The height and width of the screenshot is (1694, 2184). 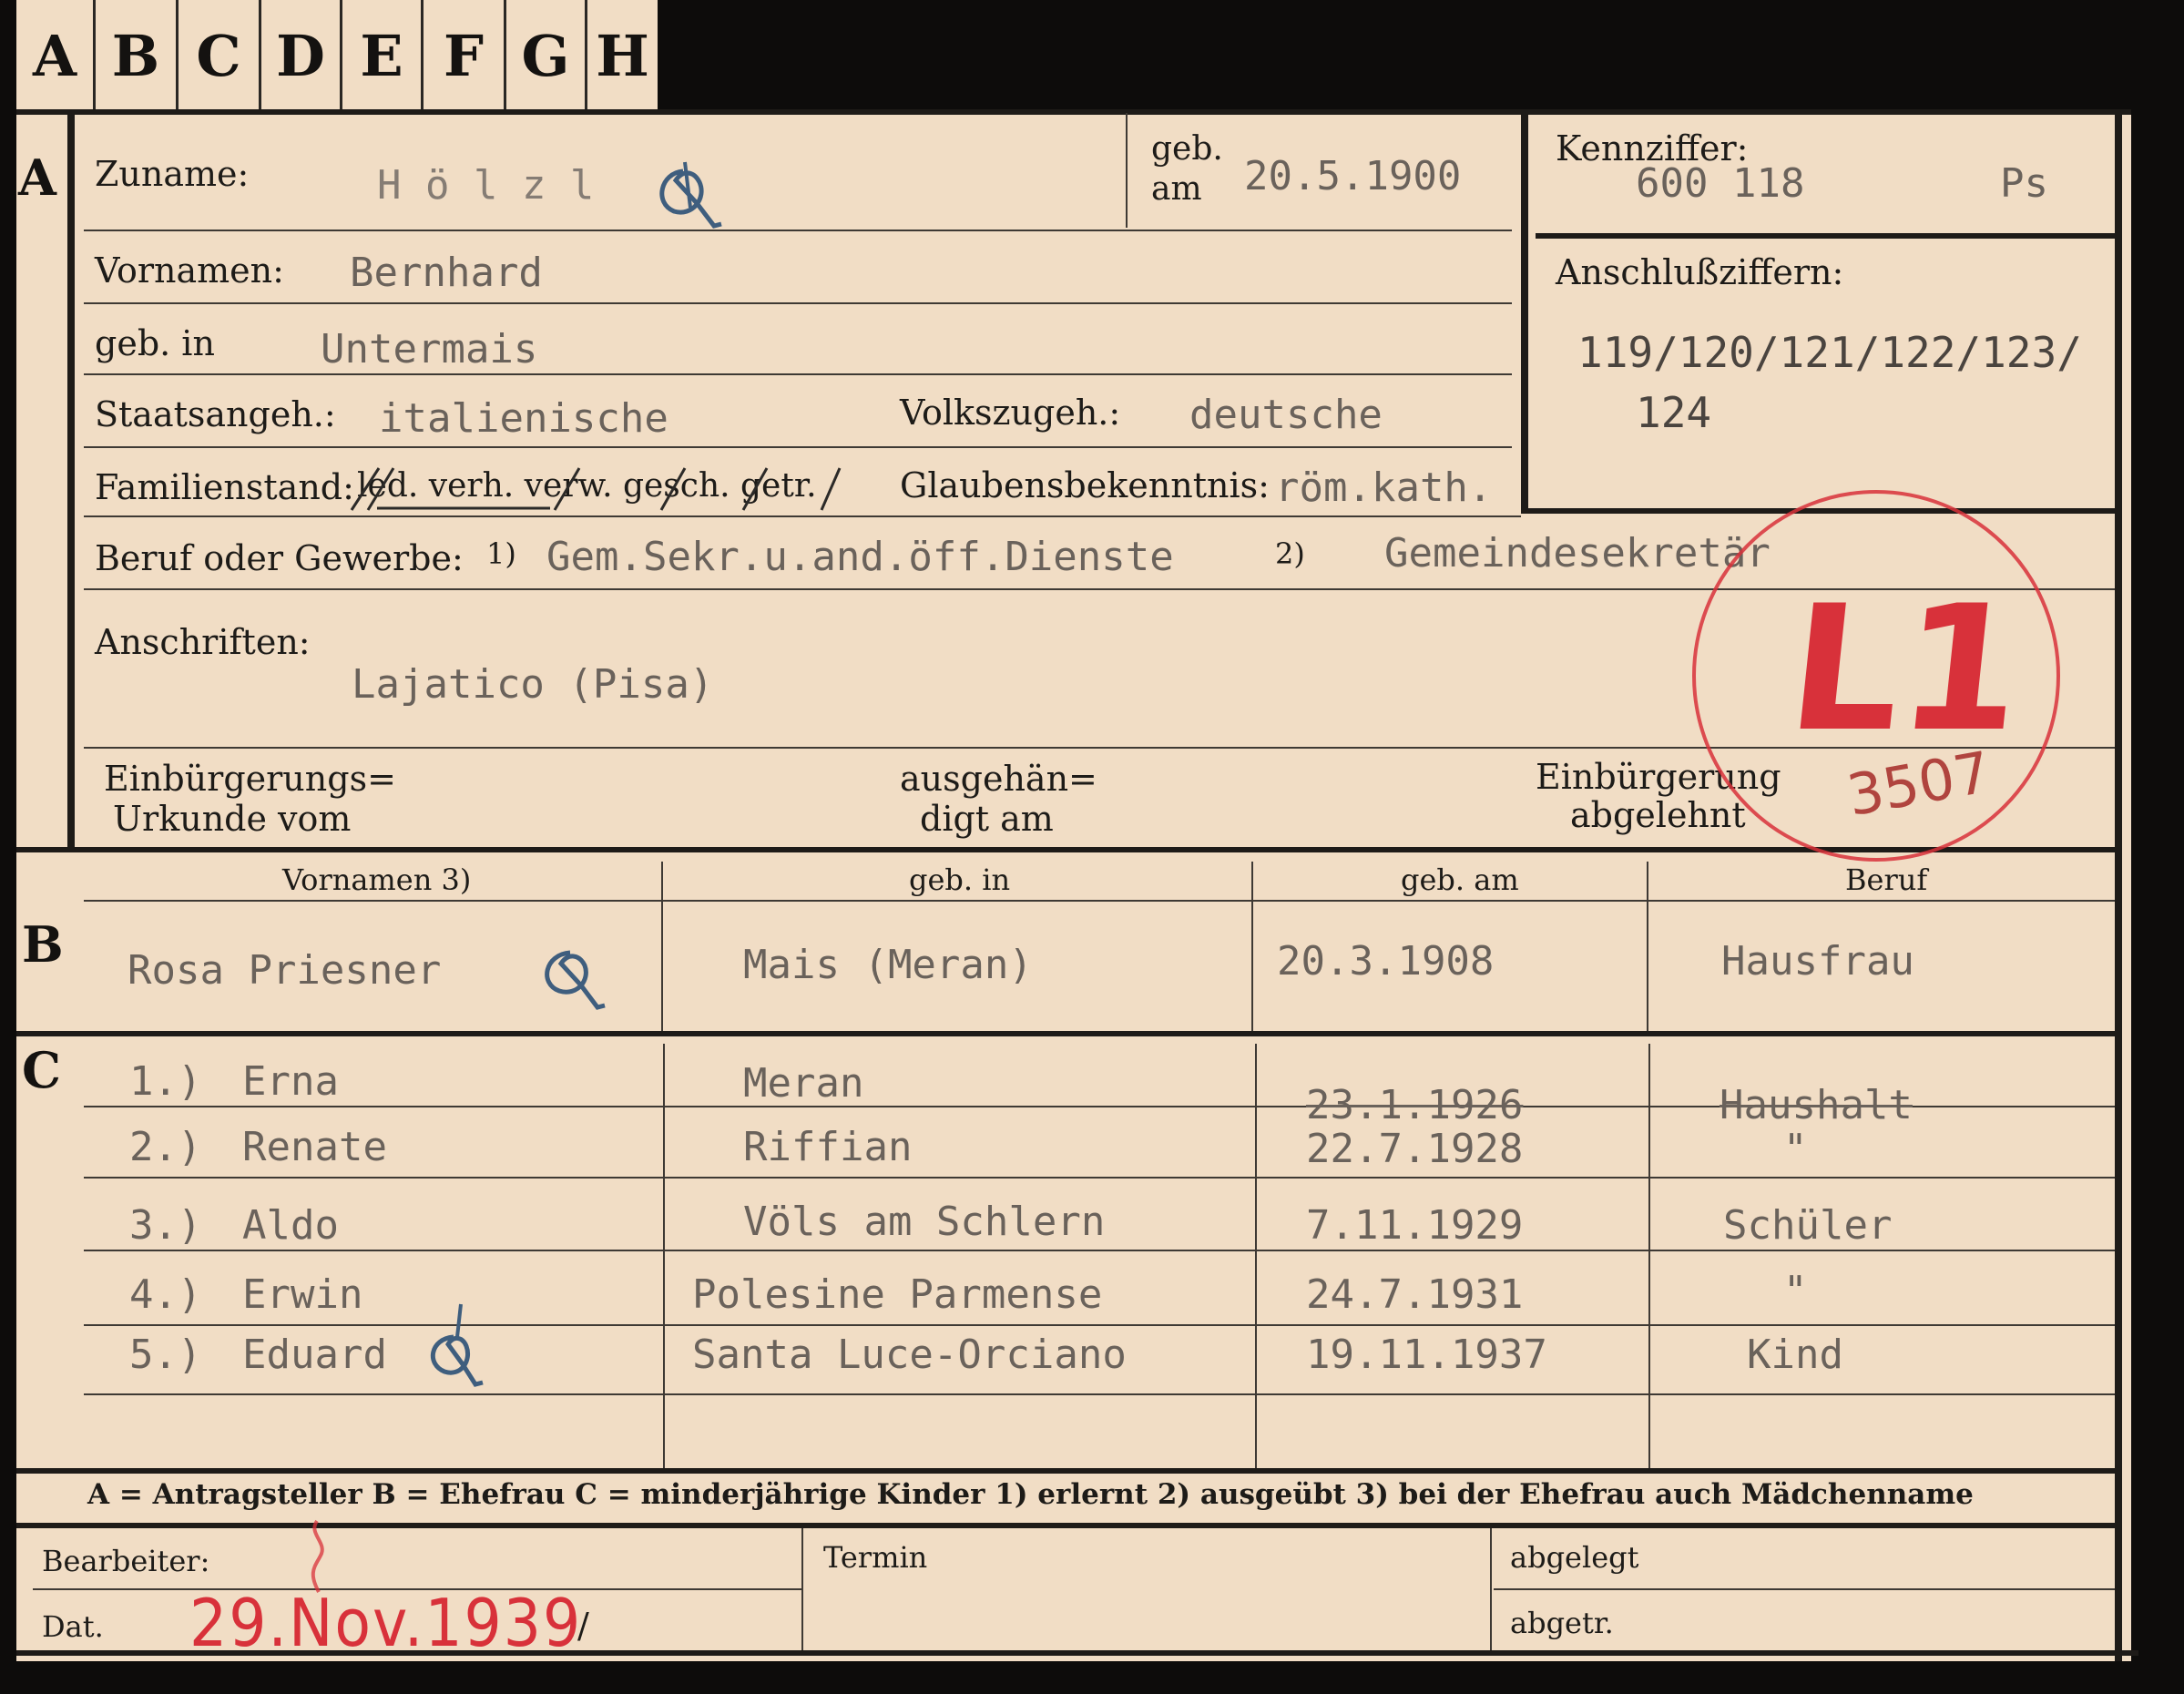 I want to click on ethnicity-value: deutsche, so click(x=1286, y=415).